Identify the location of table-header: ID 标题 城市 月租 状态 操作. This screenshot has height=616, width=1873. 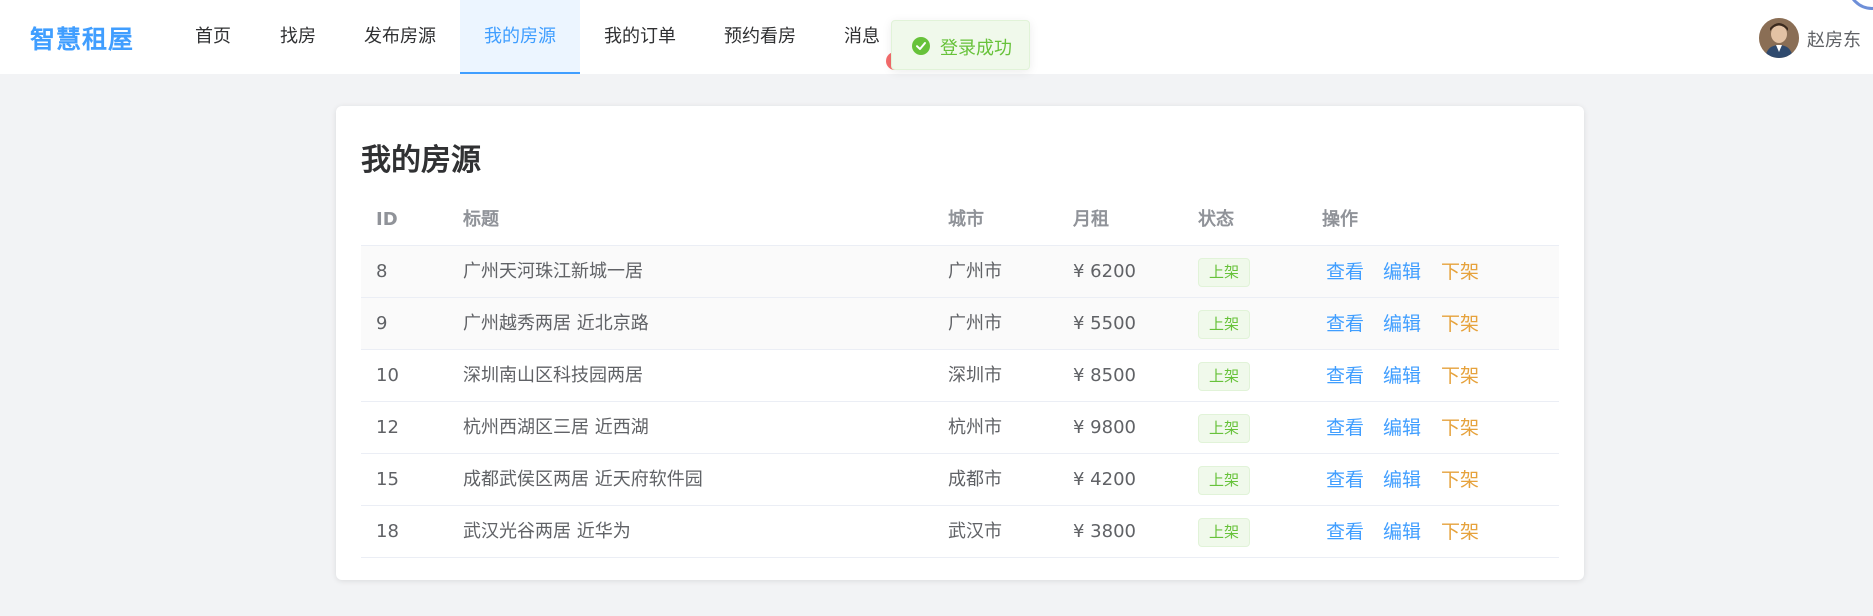
(960, 220).